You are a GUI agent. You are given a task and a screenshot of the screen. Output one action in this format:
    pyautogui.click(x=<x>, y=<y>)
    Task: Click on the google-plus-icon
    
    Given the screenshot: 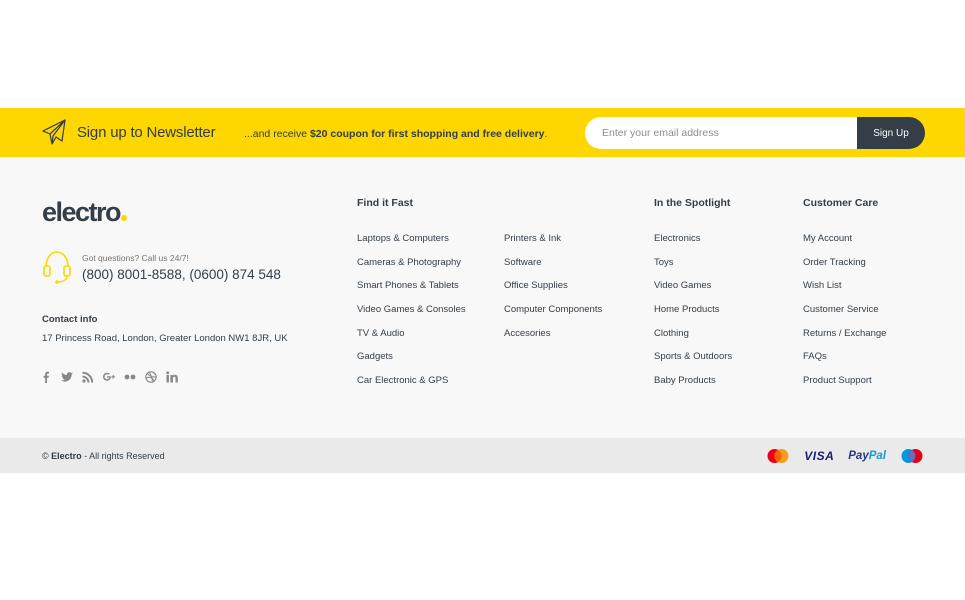 What is the action you would take?
    pyautogui.click(x=109, y=376)
    